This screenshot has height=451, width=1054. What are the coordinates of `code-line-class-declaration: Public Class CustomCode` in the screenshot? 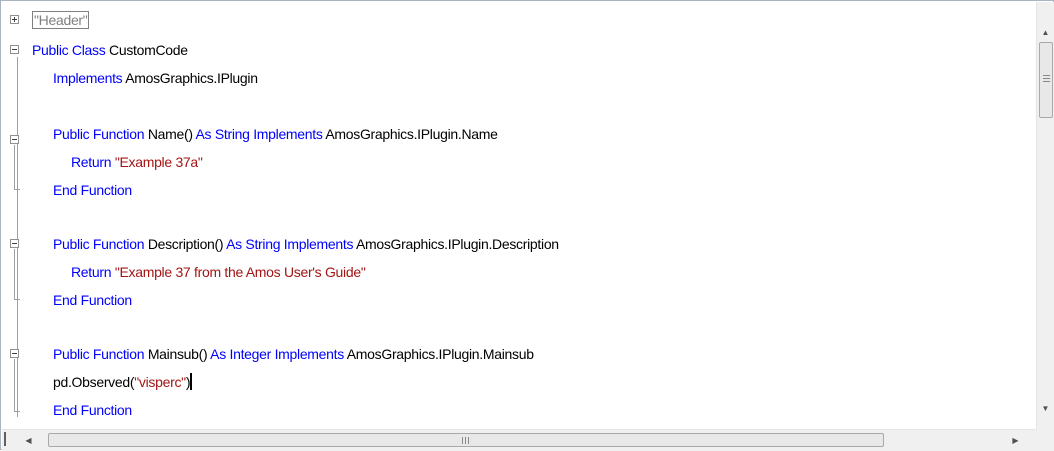 It's located at (110, 50).